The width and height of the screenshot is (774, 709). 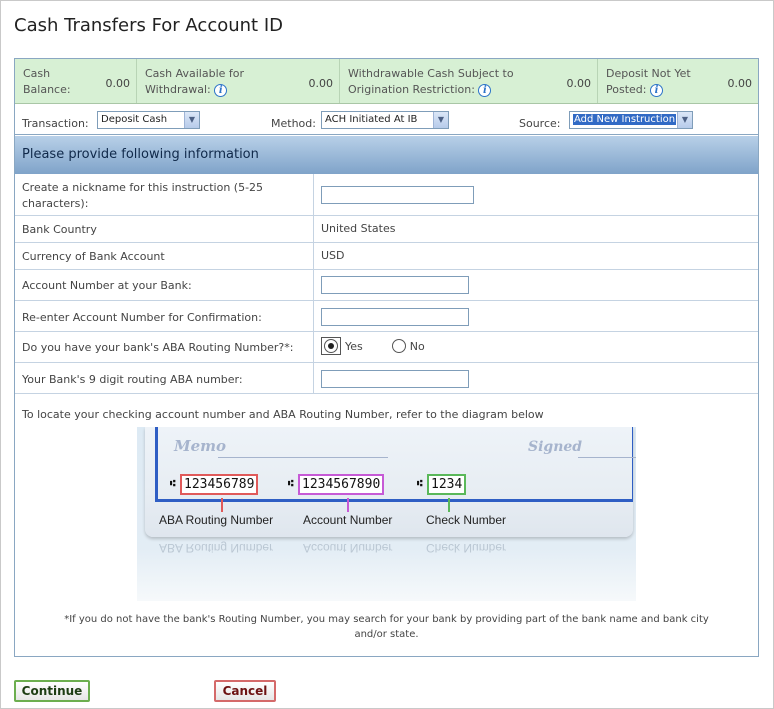 I want to click on nickname-input, so click(x=397, y=195).